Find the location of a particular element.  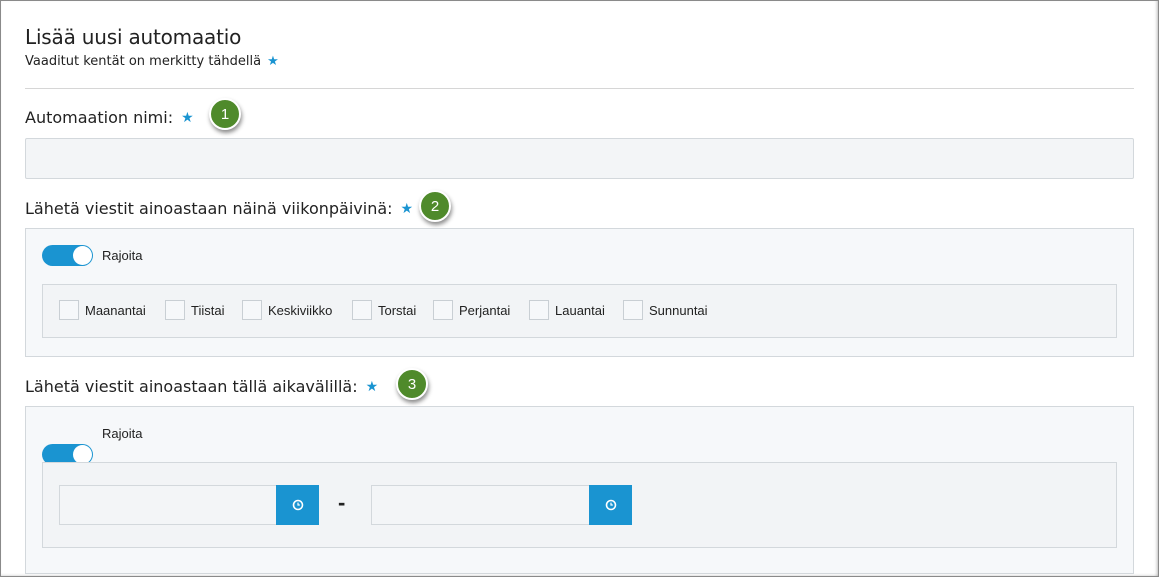

day-label: Keskiviikko is located at coordinates (300, 310).